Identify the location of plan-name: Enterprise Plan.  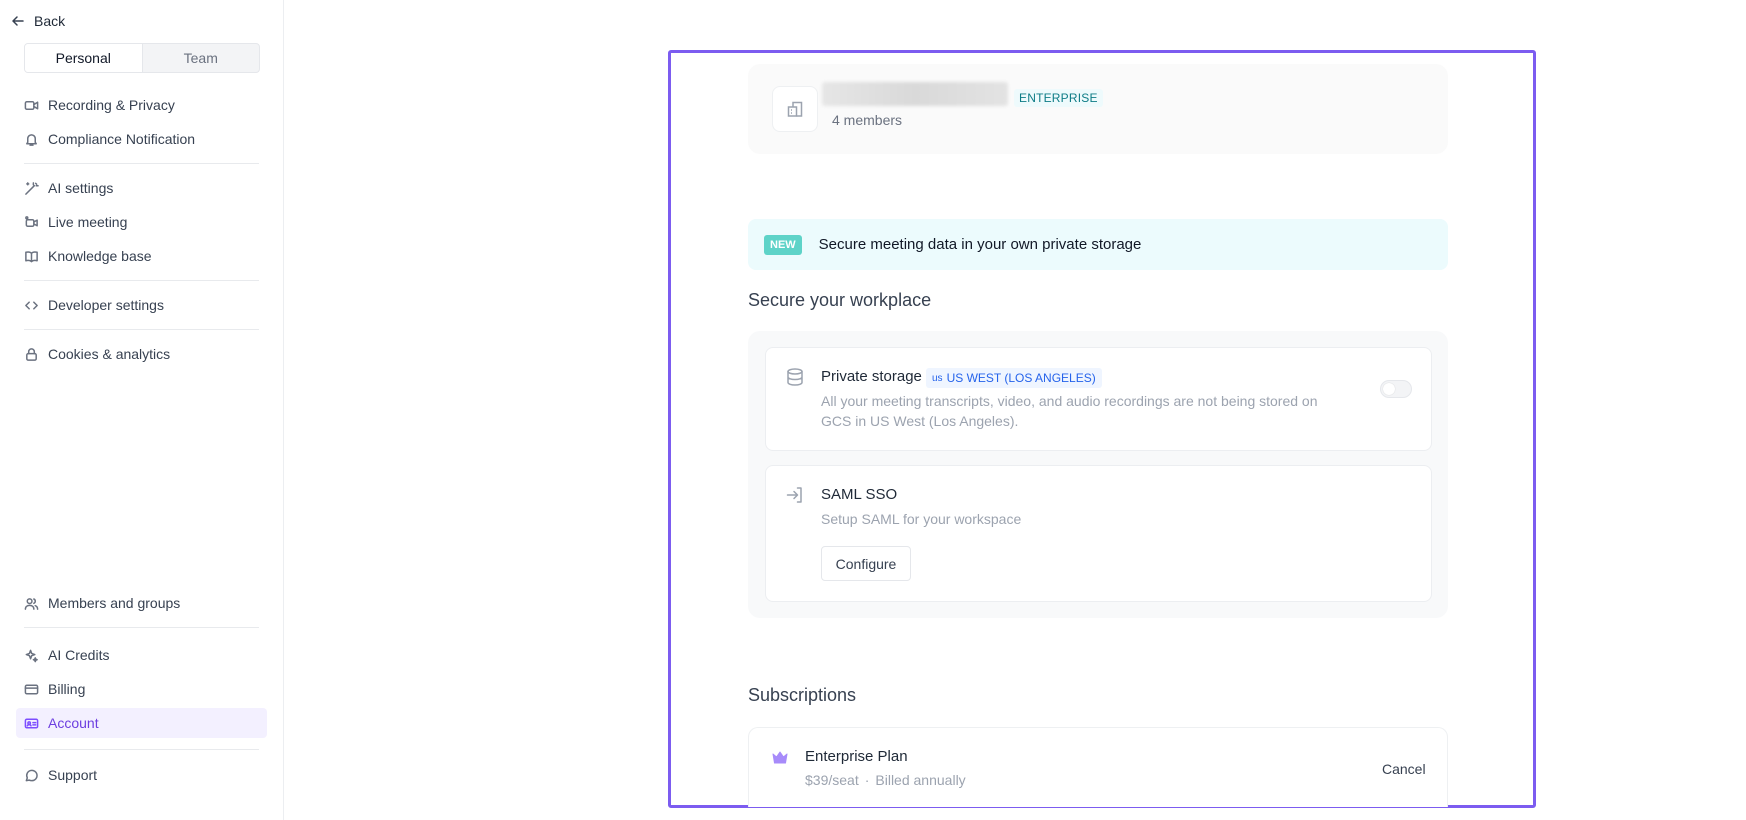
(856, 756).